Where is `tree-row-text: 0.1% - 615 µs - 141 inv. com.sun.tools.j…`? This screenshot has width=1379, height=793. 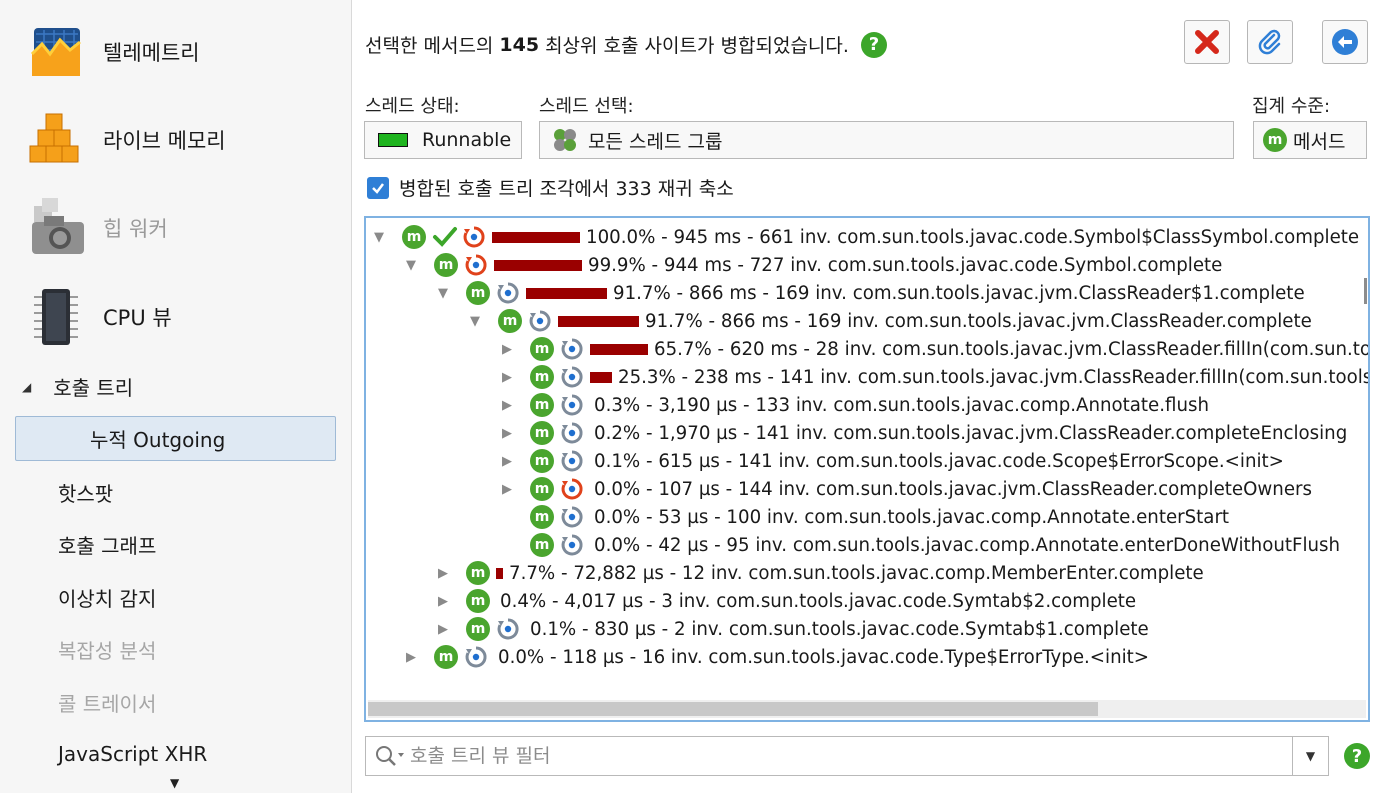
tree-row-text: 0.1% - 615 µs - 141 inv. com.sun.tools.j… is located at coordinates (939, 461).